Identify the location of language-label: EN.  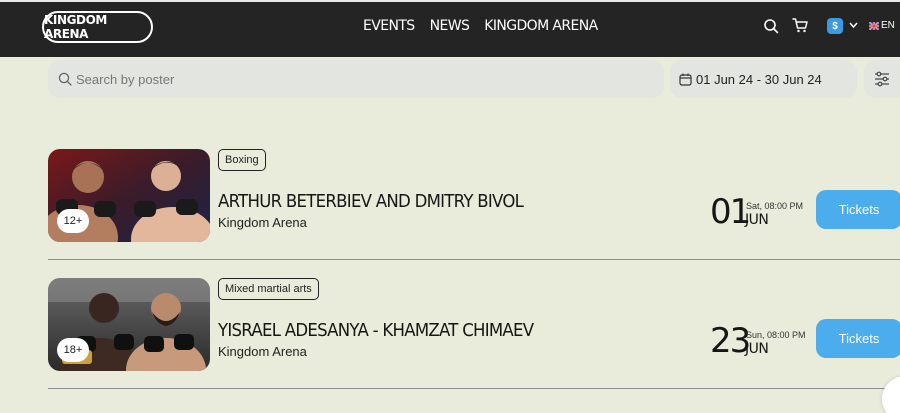
(888, 25).